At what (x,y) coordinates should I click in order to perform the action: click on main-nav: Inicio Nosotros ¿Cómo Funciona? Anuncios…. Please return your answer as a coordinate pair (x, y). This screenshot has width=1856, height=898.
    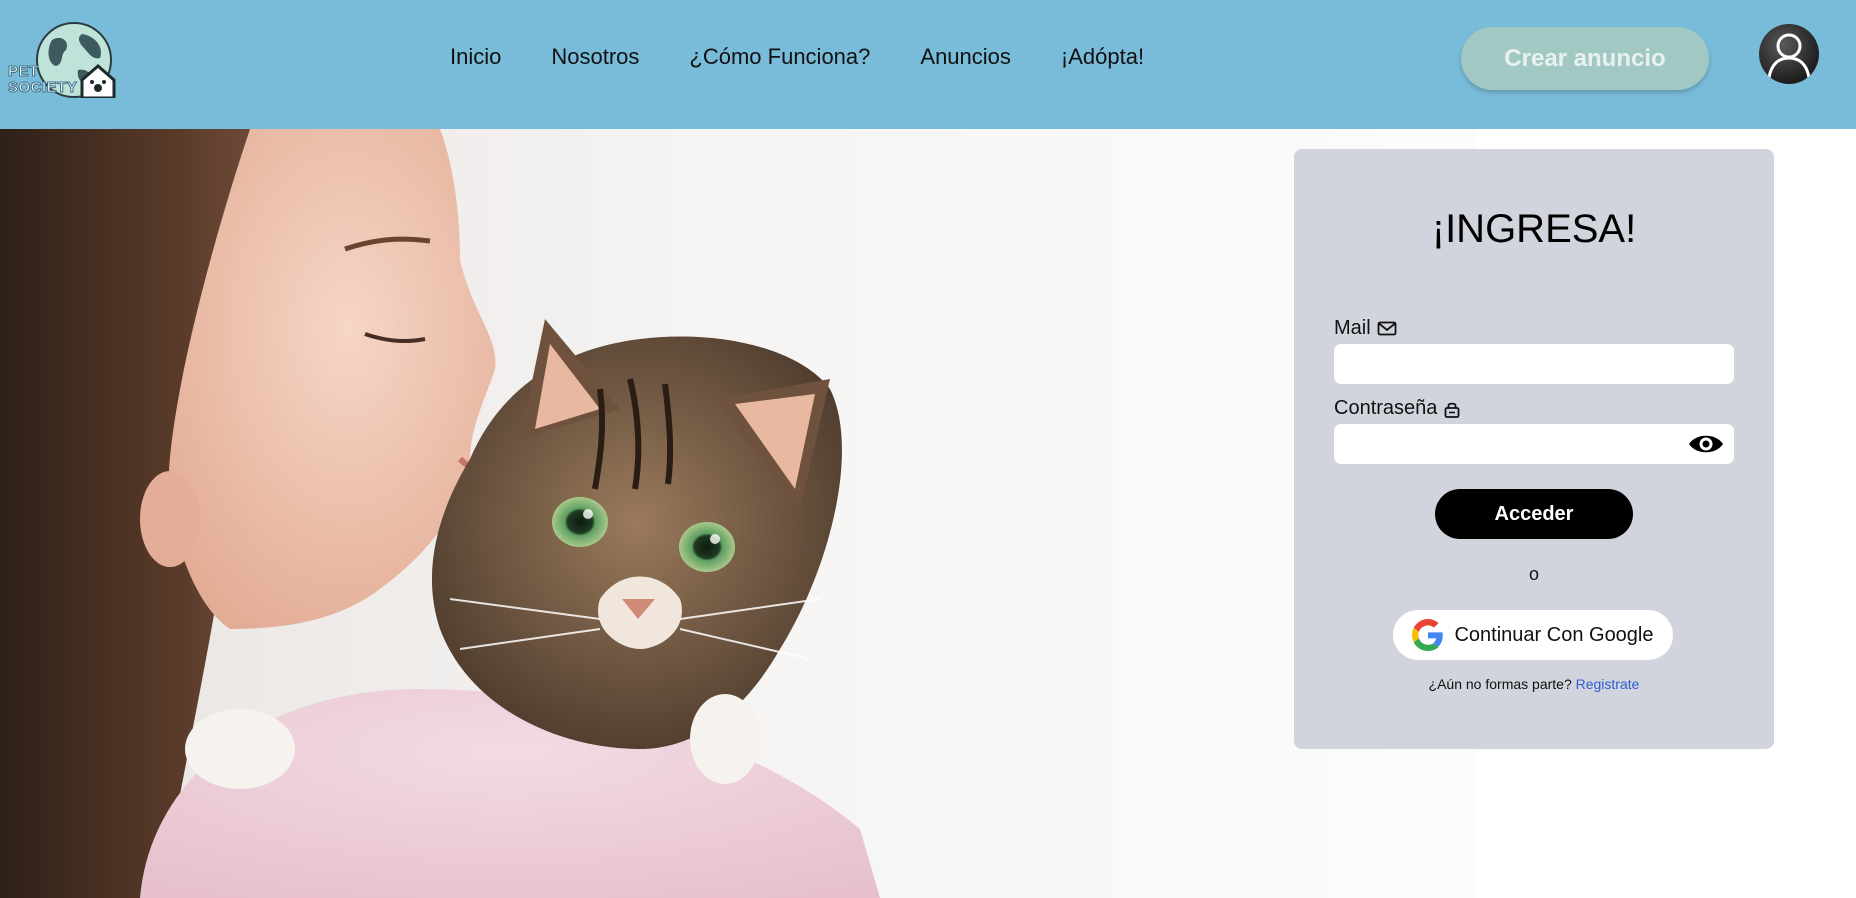
    Looking at the image, I should click on (822, 57).